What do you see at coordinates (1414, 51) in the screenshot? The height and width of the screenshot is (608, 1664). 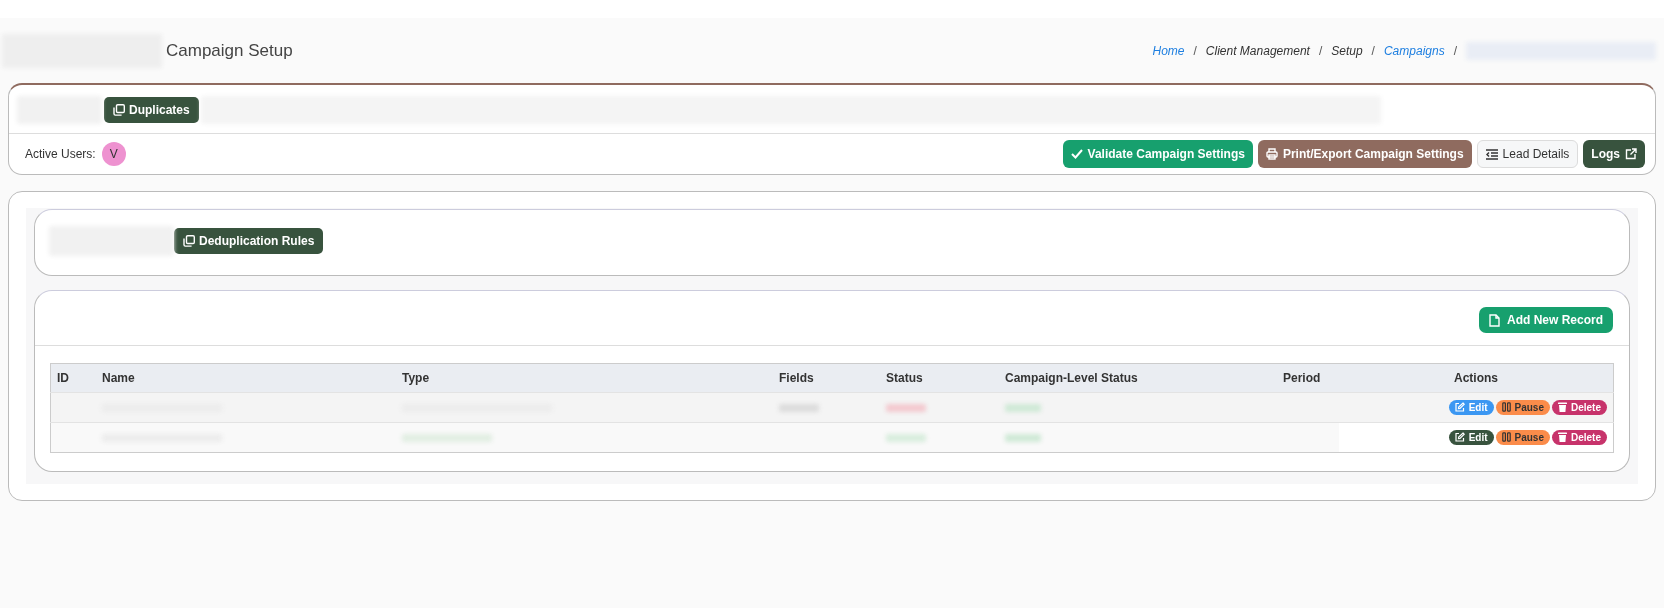 I see `breadcrumb-link: Campaigns` at bounding box center [1414, 51].